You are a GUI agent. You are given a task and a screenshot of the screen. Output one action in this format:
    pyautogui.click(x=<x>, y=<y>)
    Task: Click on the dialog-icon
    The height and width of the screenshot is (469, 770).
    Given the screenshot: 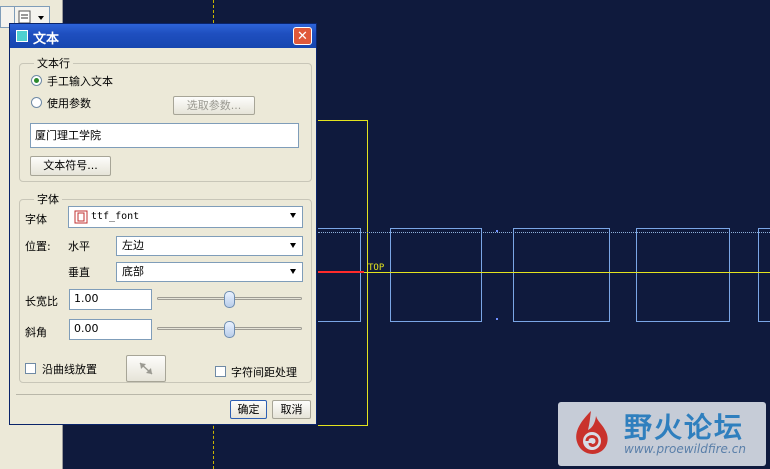 What is the action you would take?
    pyautogui.click(x=22, y=36)
    